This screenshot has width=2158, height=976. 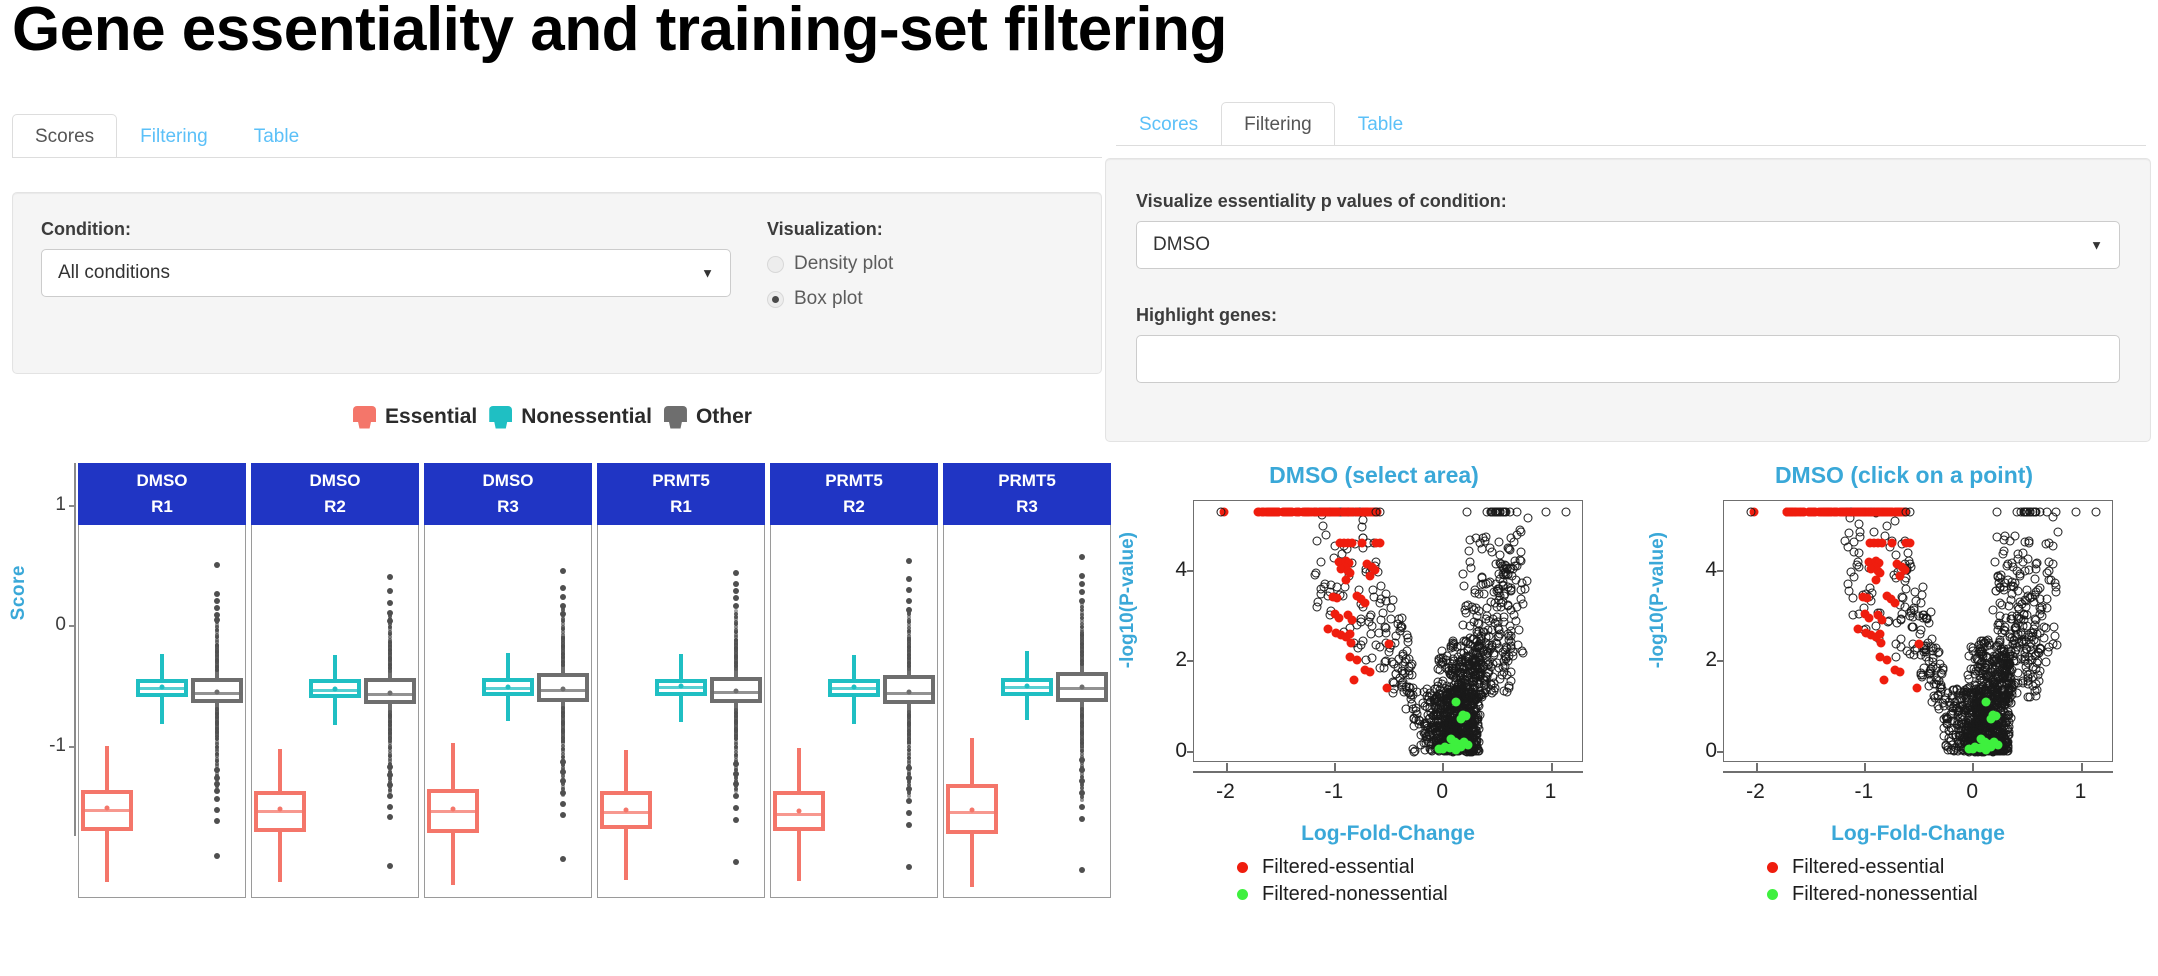 I want to click on radio-density-plot: Density plot, so click(x=917, y=264).